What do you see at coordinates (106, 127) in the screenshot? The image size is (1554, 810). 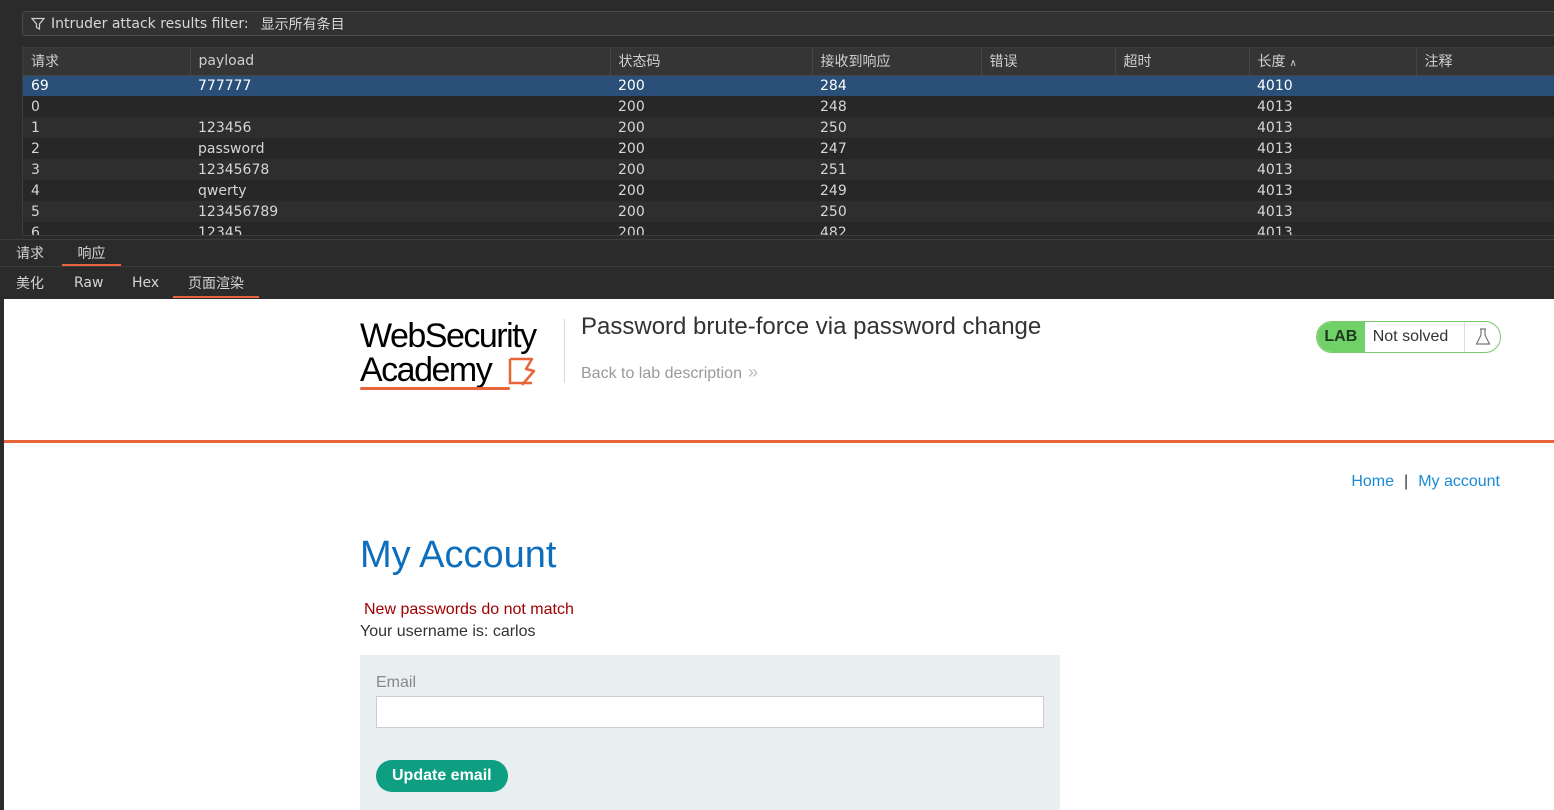 I see `cell-request: 1` at bounding box center [106, 127].